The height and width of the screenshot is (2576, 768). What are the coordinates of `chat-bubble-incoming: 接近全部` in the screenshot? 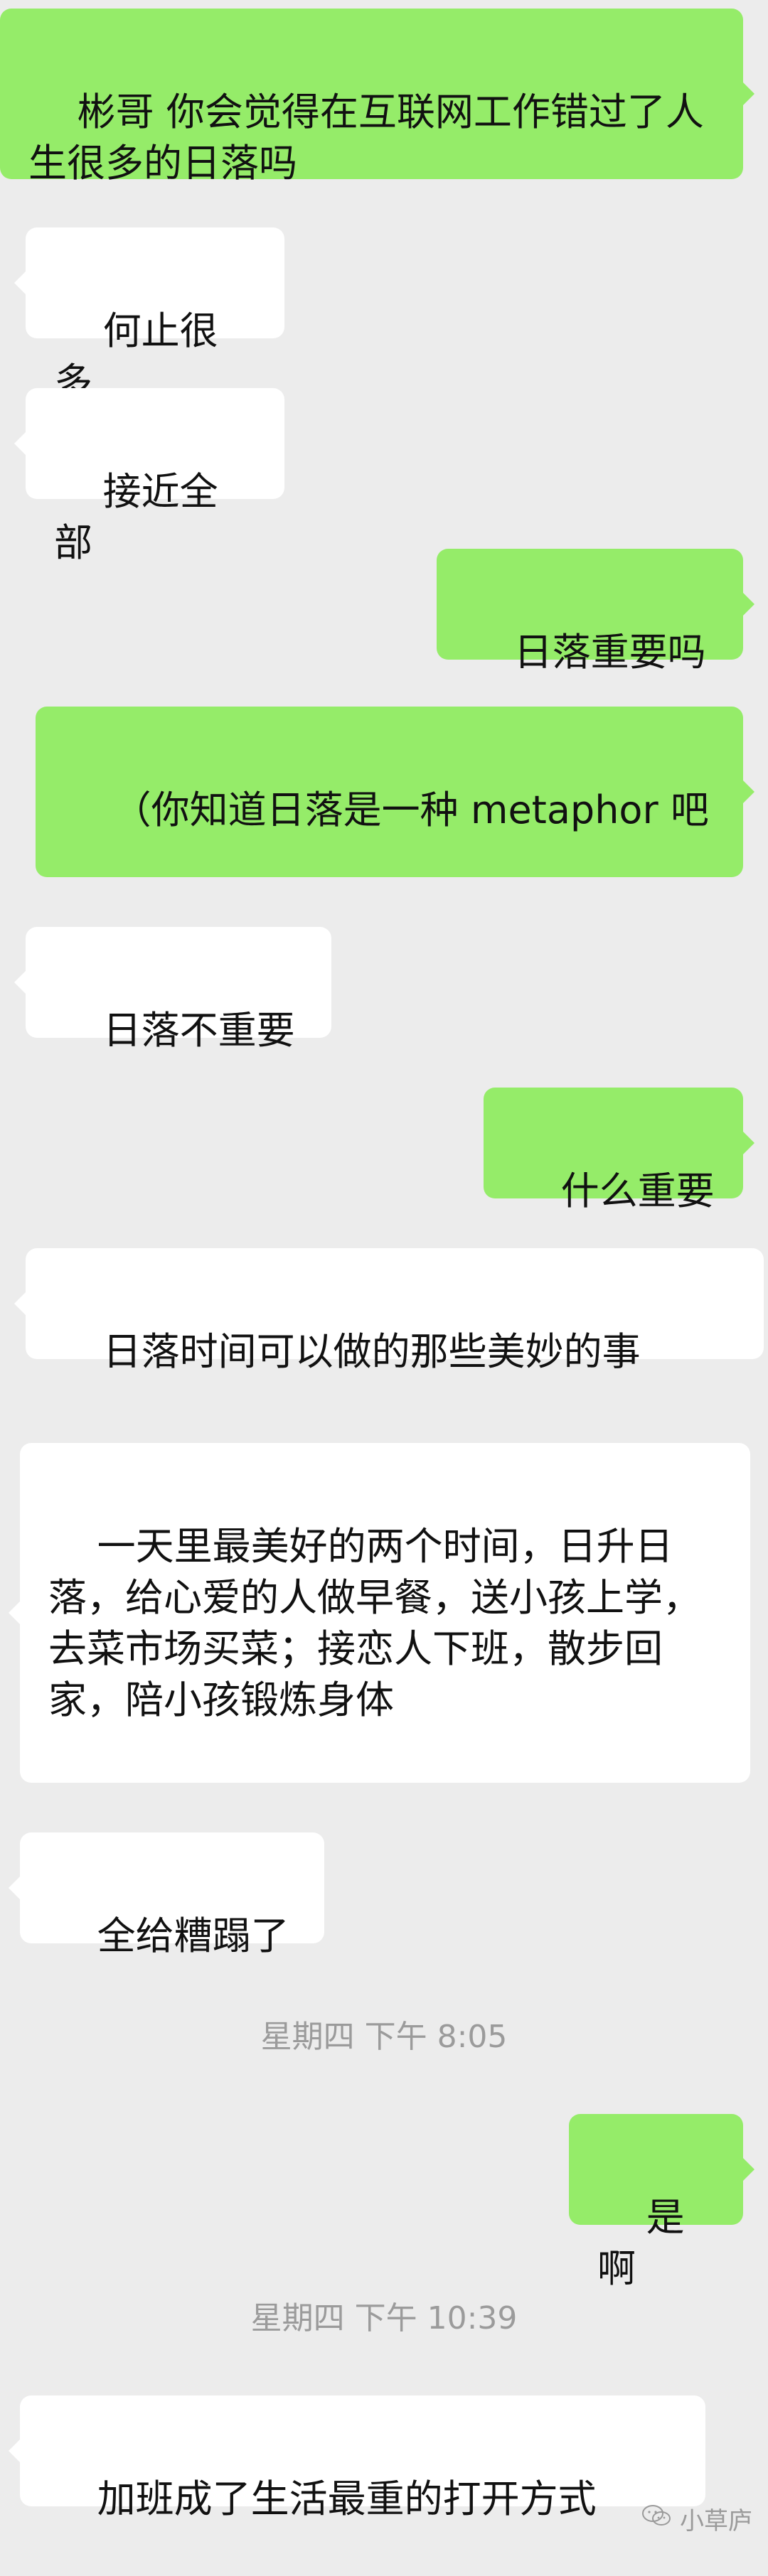 It's located at (149, 476).